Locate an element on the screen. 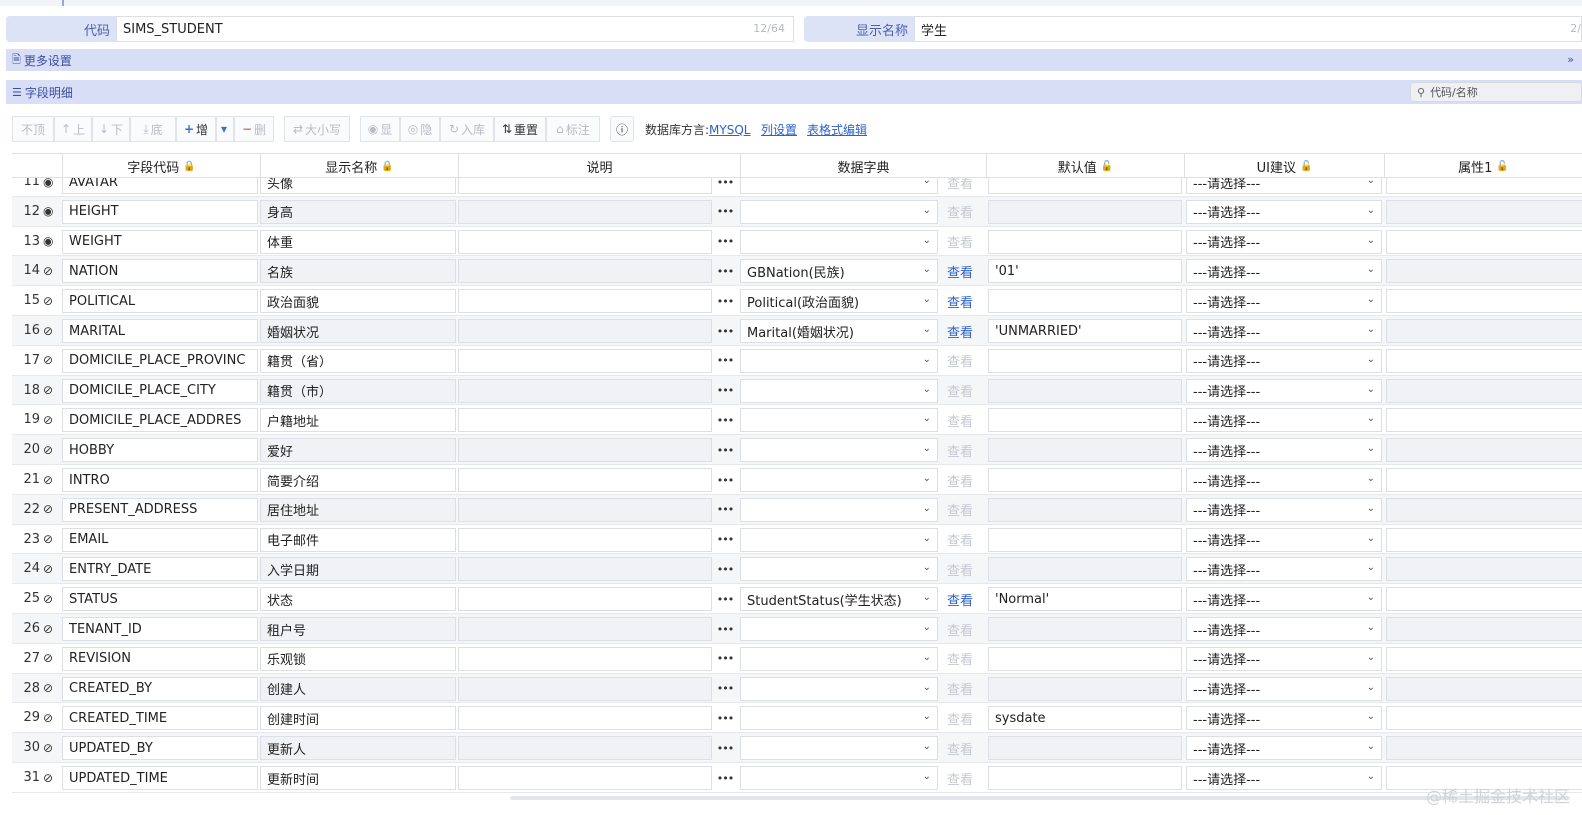  move-down-button: ↓ 下 is located at coordinates (111, 129).